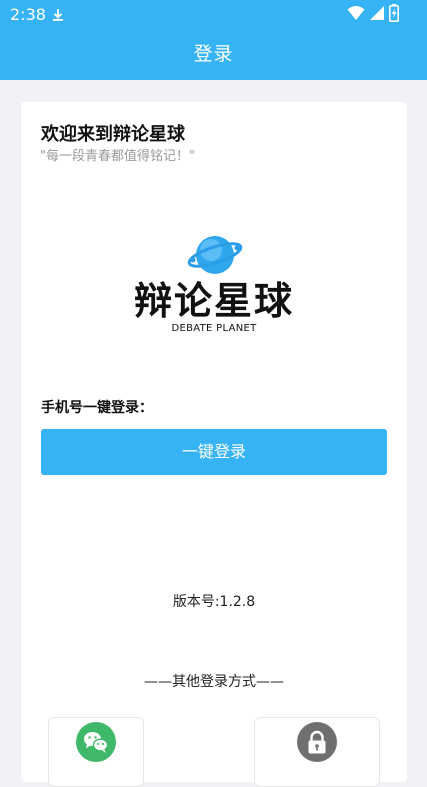 This screenshot has height=787, width=427. I want to click on cell-signal-icon, so click(377, 15).